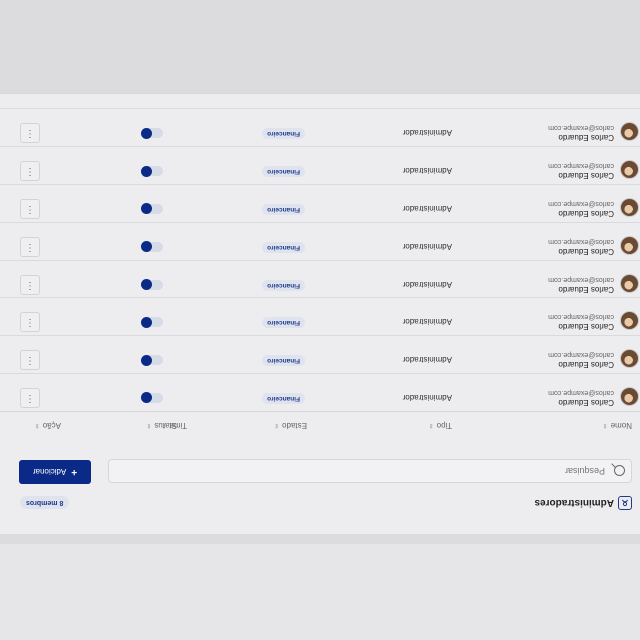 The height and width of the screenshot is (640, 640). I want to click on toolbar: + Adicionar, so click(320, 471).